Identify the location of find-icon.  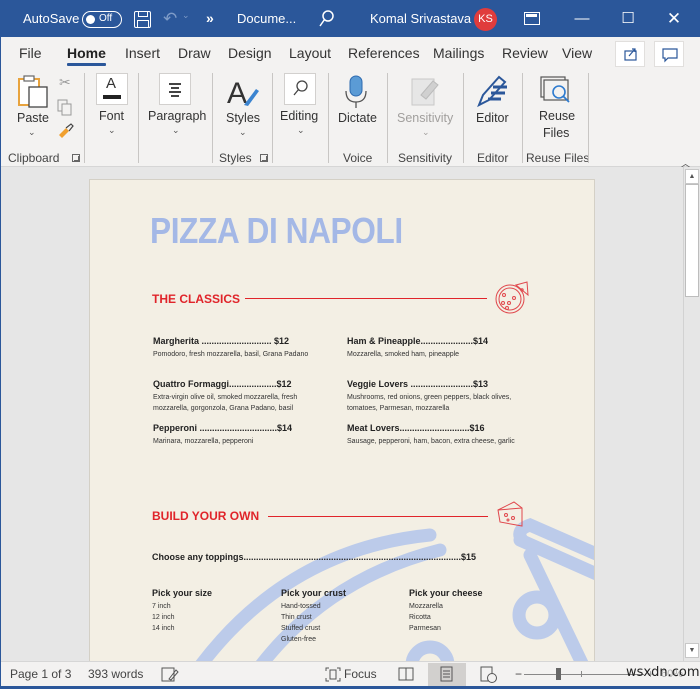
(300, 88).